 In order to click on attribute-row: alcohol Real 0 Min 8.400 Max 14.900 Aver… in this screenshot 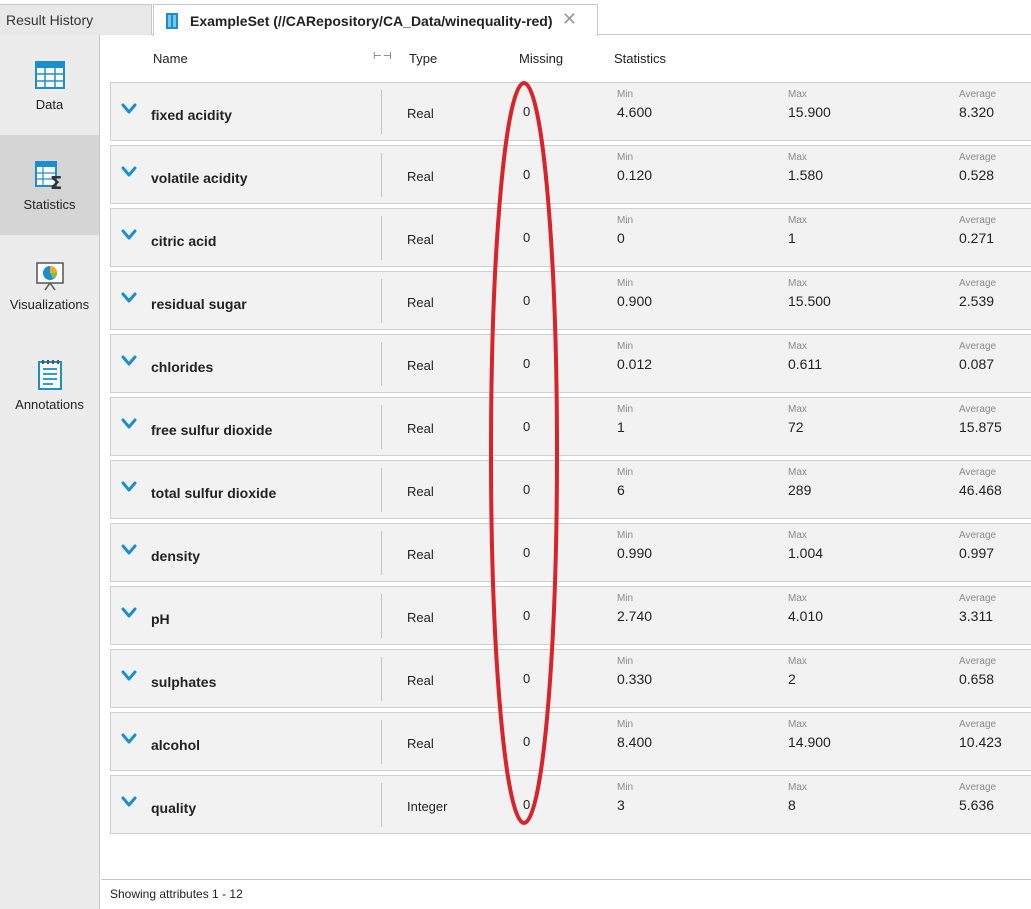, I will do `click(570, 741)`.